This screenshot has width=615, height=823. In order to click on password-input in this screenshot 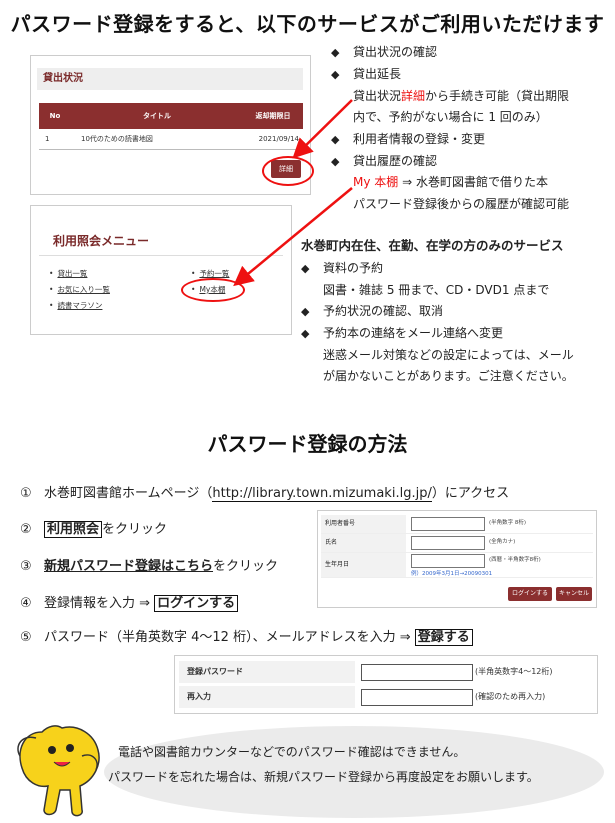, I will do `click(417, 672)`.